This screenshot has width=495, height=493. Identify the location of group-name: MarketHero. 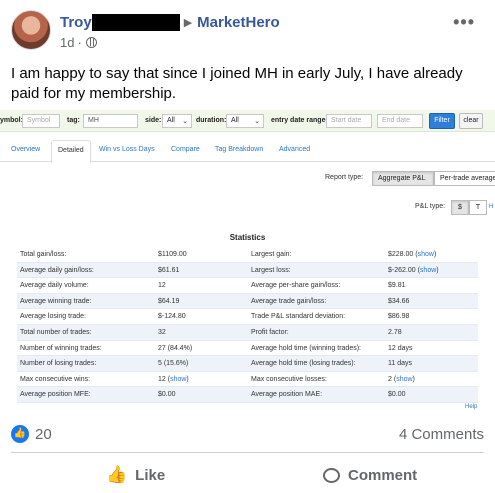
(238, 22).